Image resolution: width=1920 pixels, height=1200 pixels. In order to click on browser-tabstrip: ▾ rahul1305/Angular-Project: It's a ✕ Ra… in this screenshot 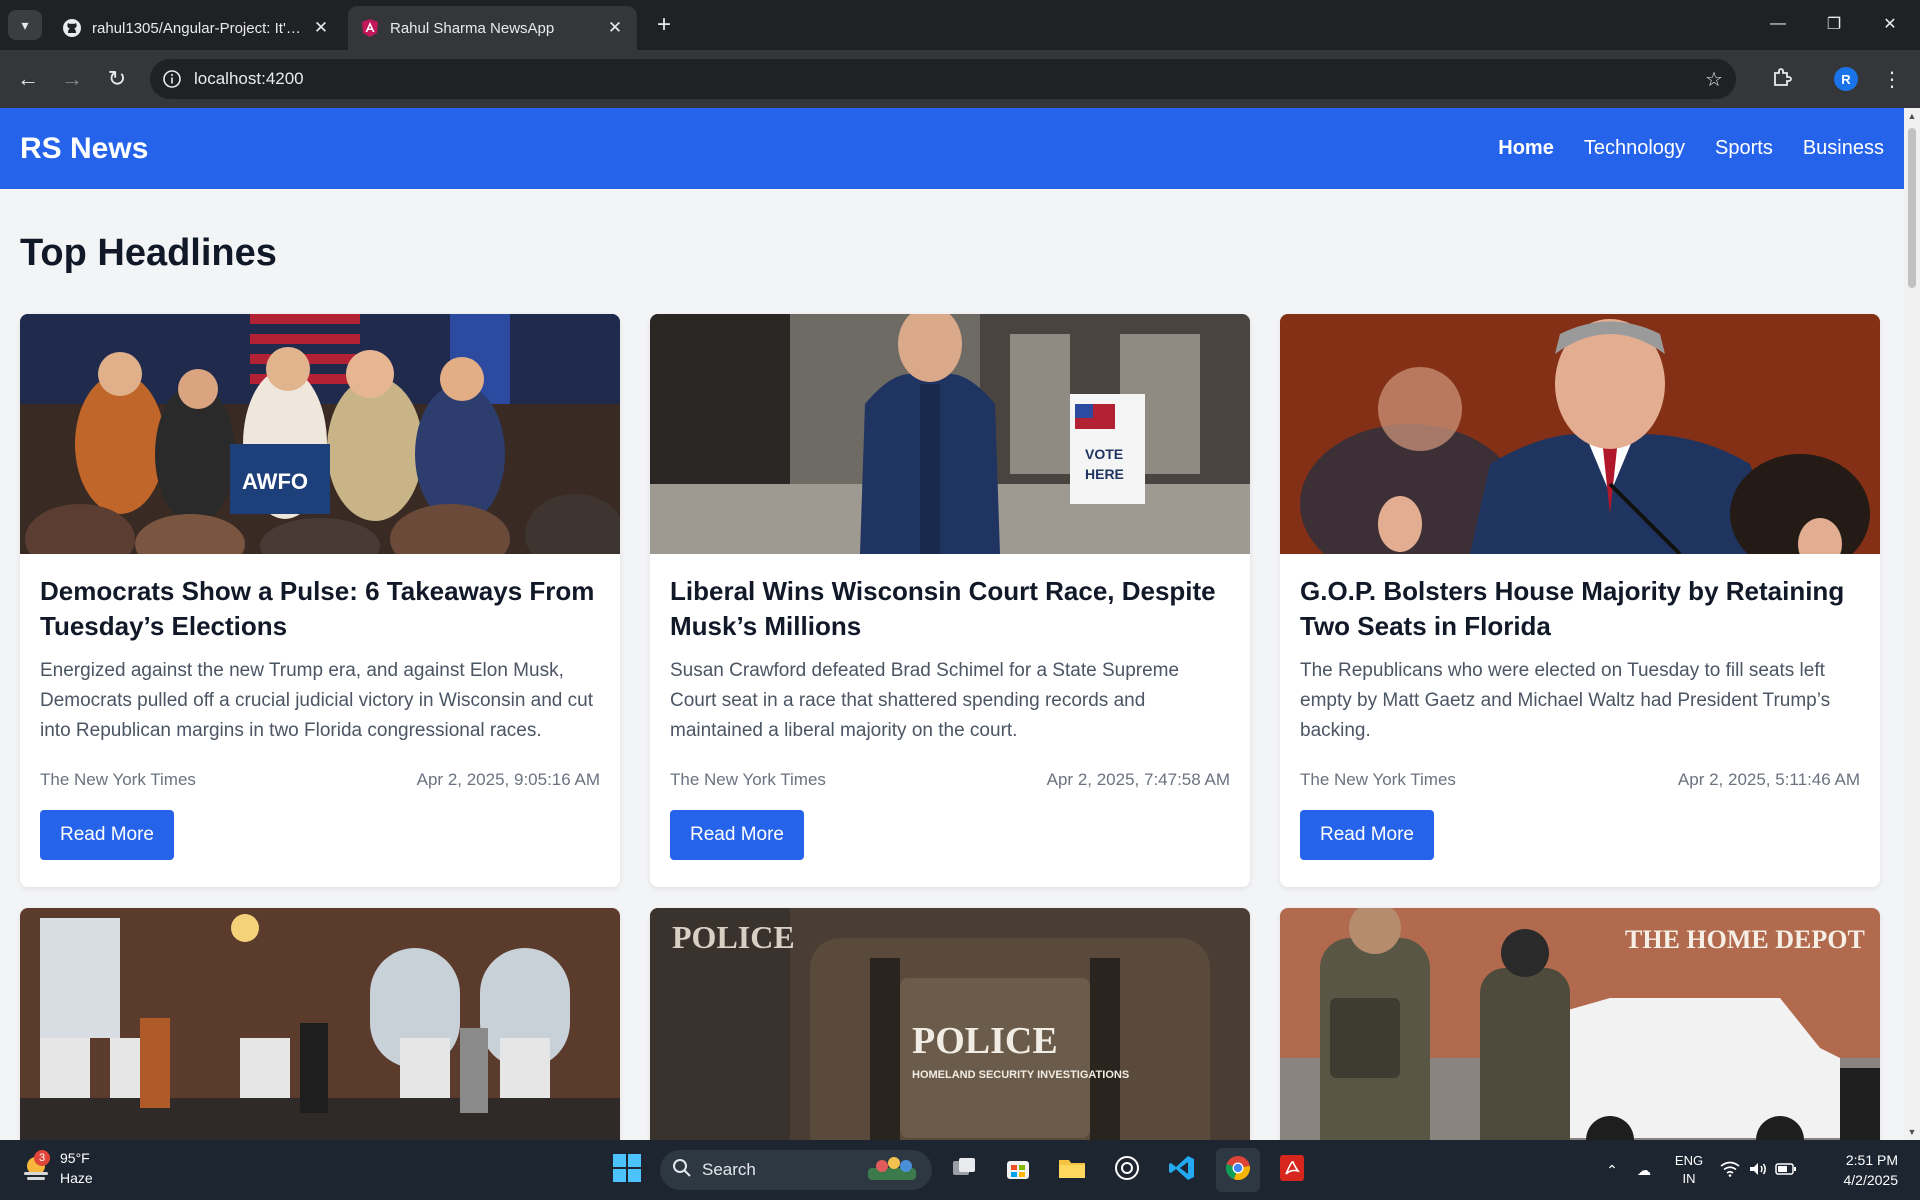, I will do `click(960, 25)`.